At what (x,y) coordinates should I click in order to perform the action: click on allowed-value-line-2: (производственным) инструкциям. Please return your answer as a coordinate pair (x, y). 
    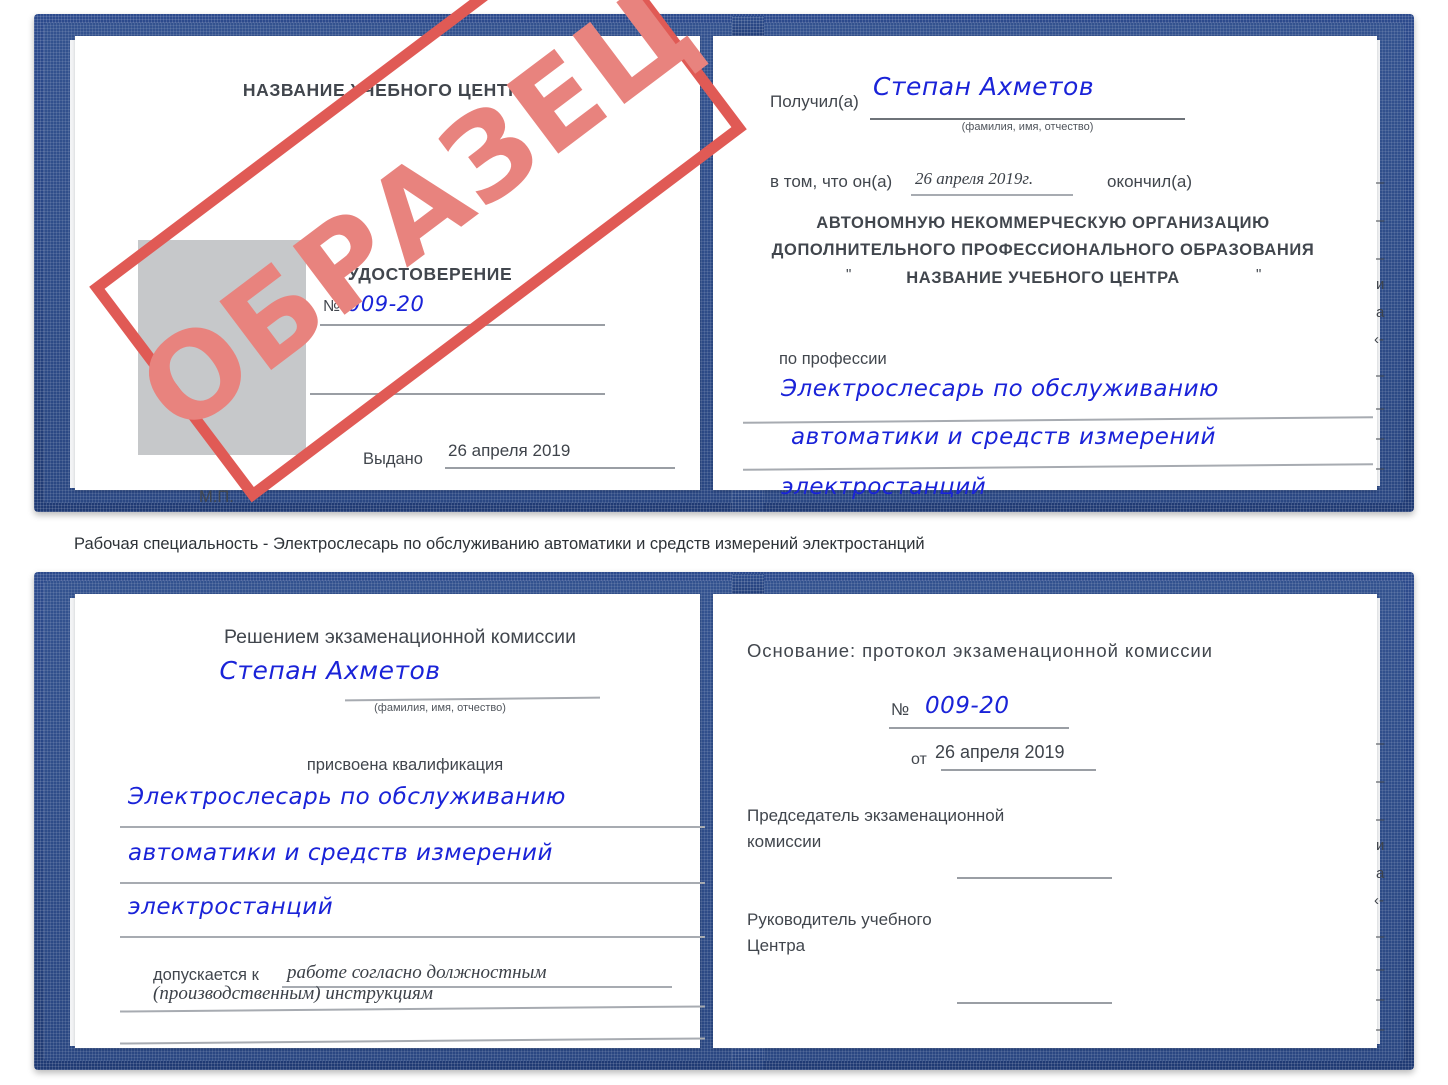
    Looking at the image, I should click on (293, 993).